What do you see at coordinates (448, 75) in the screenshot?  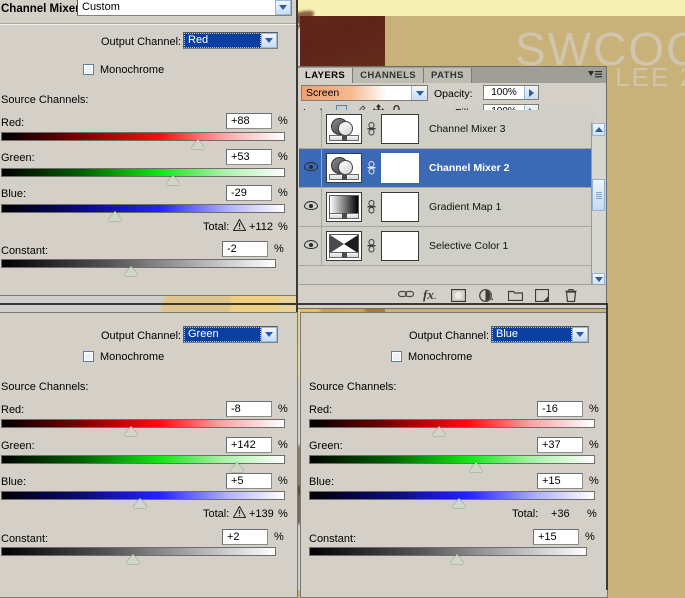 I see `tab-paths: PATHS` at bounding box center [448, 75].